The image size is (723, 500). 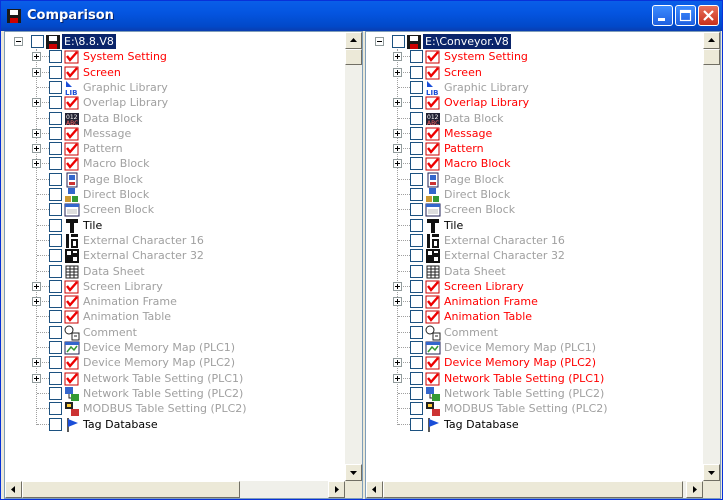 What do you see at coordinates (175, 489) in the screenshot?
I see `left-horizontal-scrollbar` at bounding box center [175, 489].